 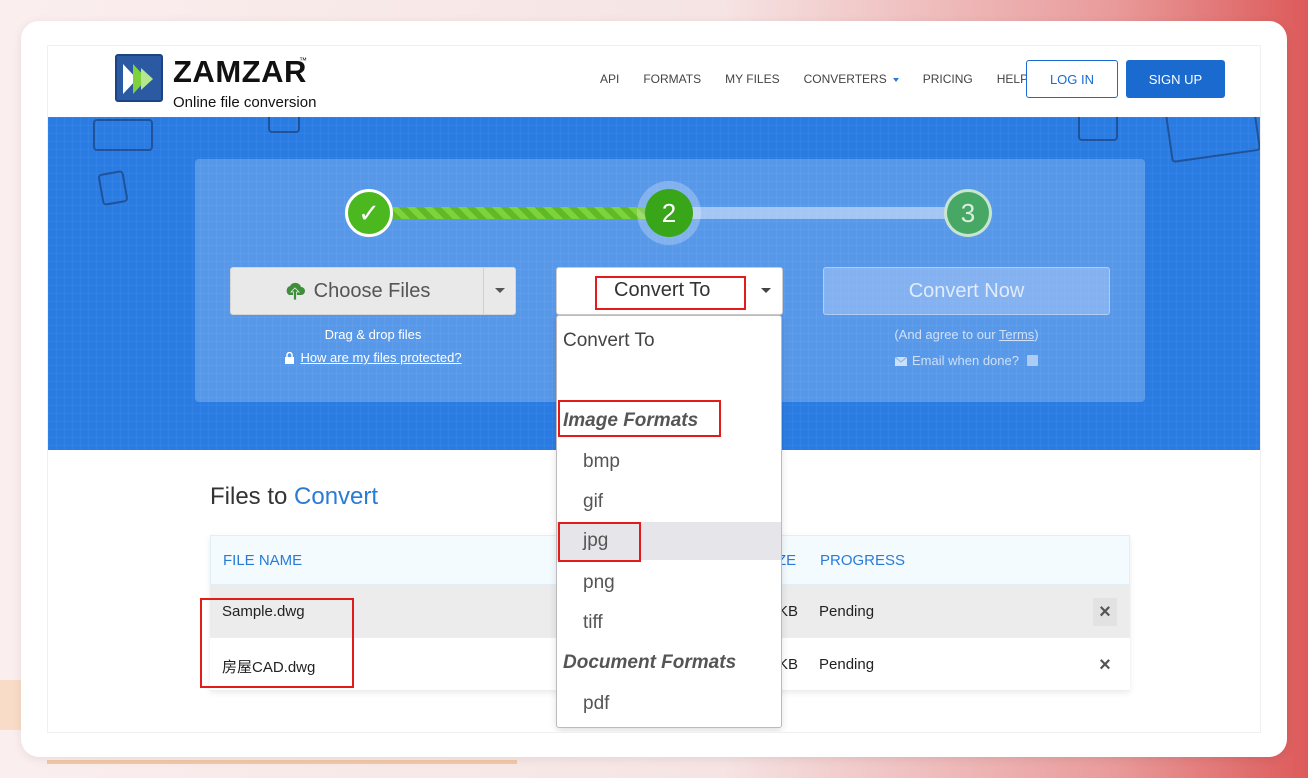 I want to click on annotation-box-jpg, so click(x=599, y=542).